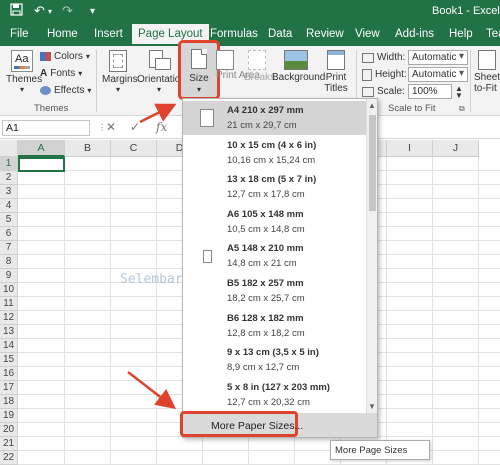 The width and height of the screenshot is (500, 465). I want to click on more-icon: ⋮, so click(102, 127).